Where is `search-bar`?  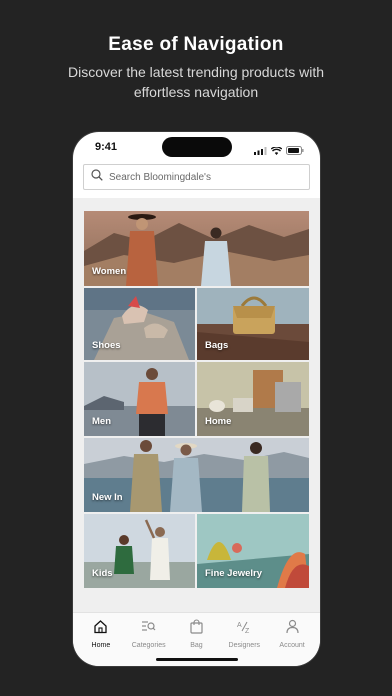
search-bar is located at coordinates (196, 177).